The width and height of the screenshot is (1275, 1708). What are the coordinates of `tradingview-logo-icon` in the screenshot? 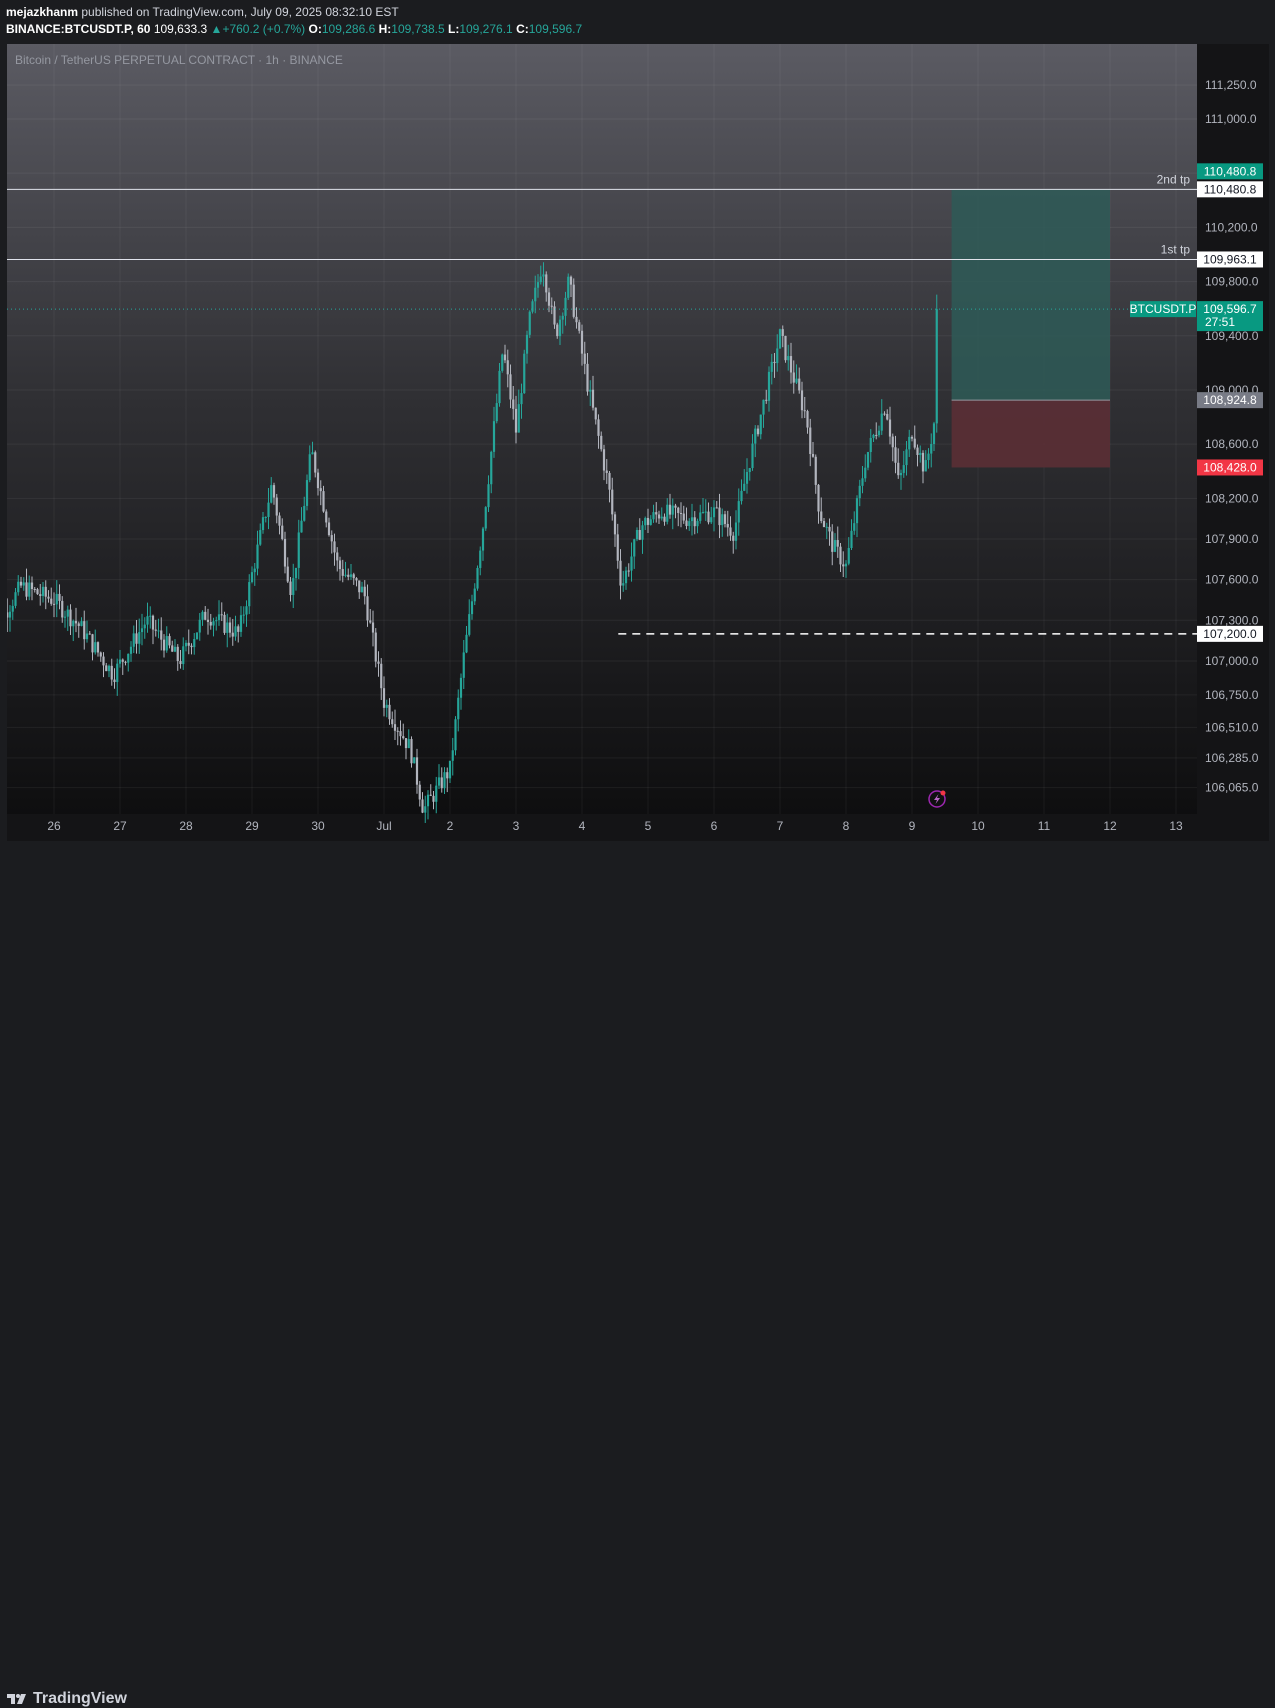 It's located at (16, 1699).